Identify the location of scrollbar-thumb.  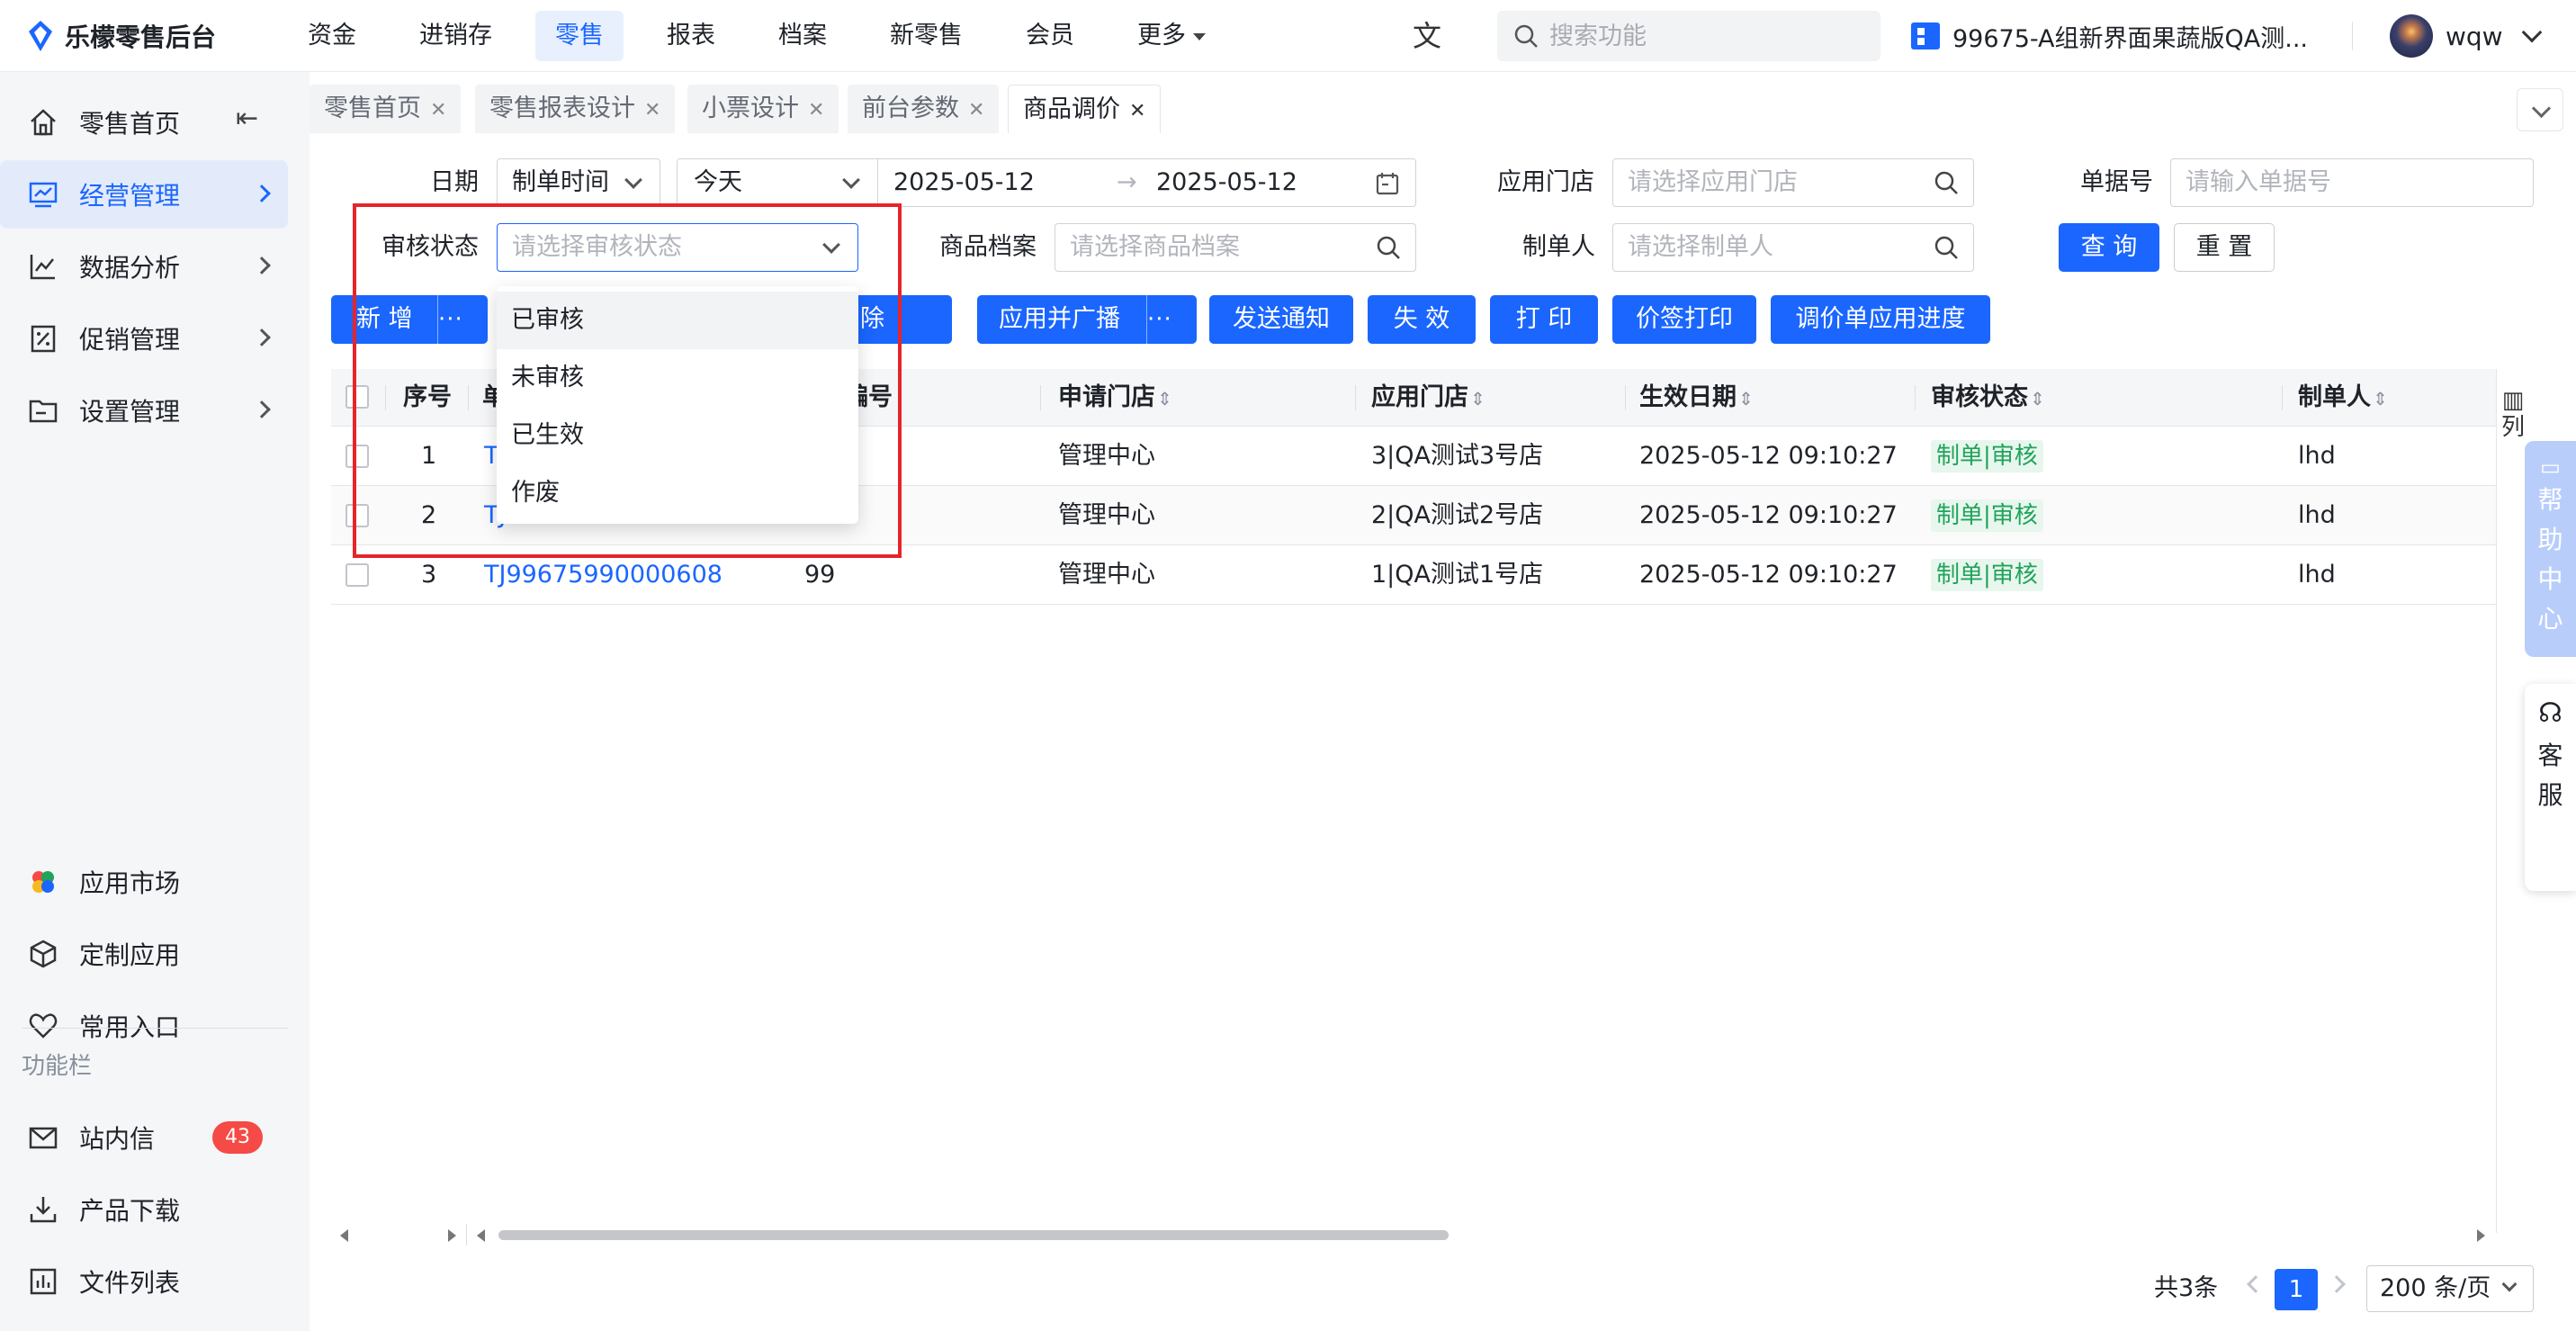
(974, 1235).